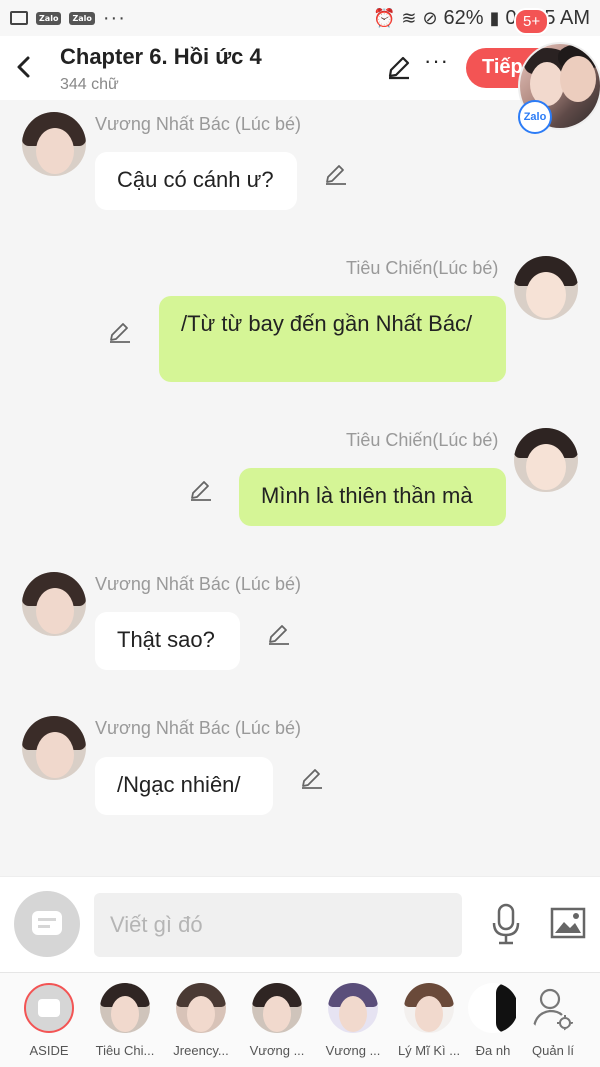  I want to click on chapter-header: Chapter 6. Hồi ức 4 344 chữ ··· Tiếp, so click(300, 68).